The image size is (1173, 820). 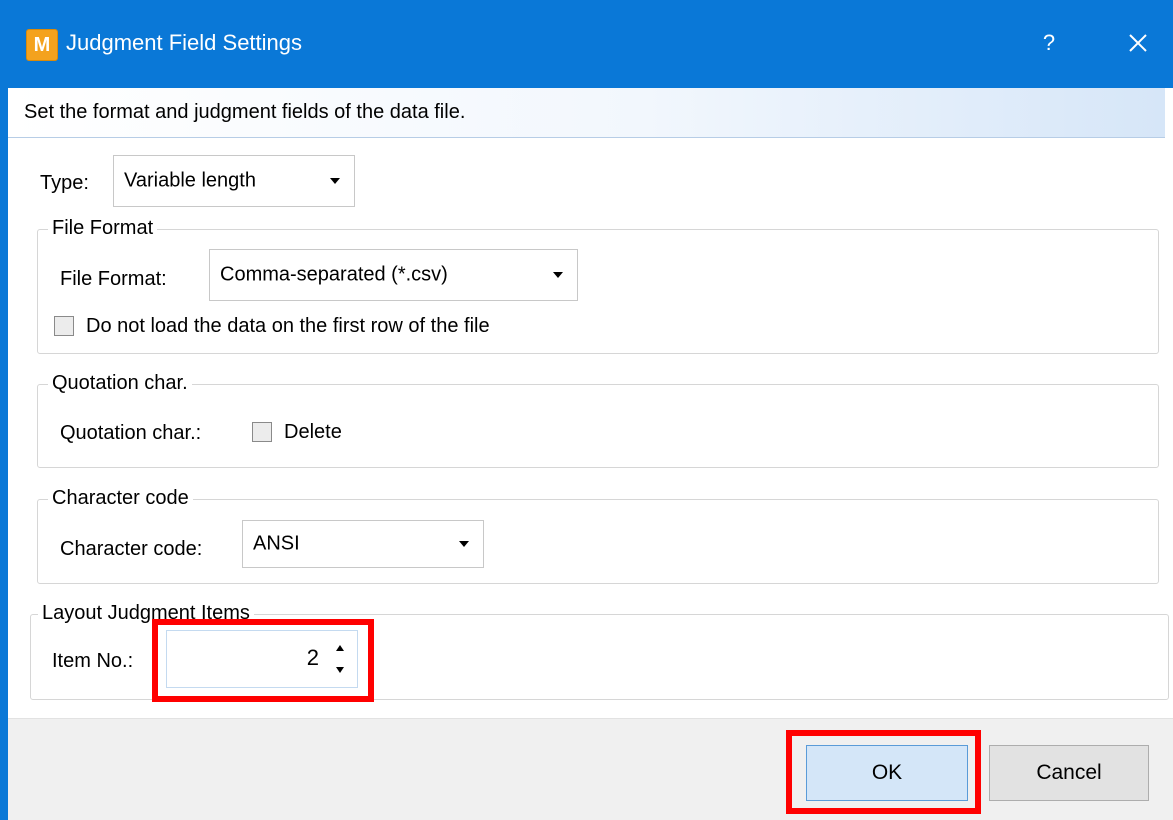 I want to click on window-title: Judgment Field Settings, so click(x=184, y=42).